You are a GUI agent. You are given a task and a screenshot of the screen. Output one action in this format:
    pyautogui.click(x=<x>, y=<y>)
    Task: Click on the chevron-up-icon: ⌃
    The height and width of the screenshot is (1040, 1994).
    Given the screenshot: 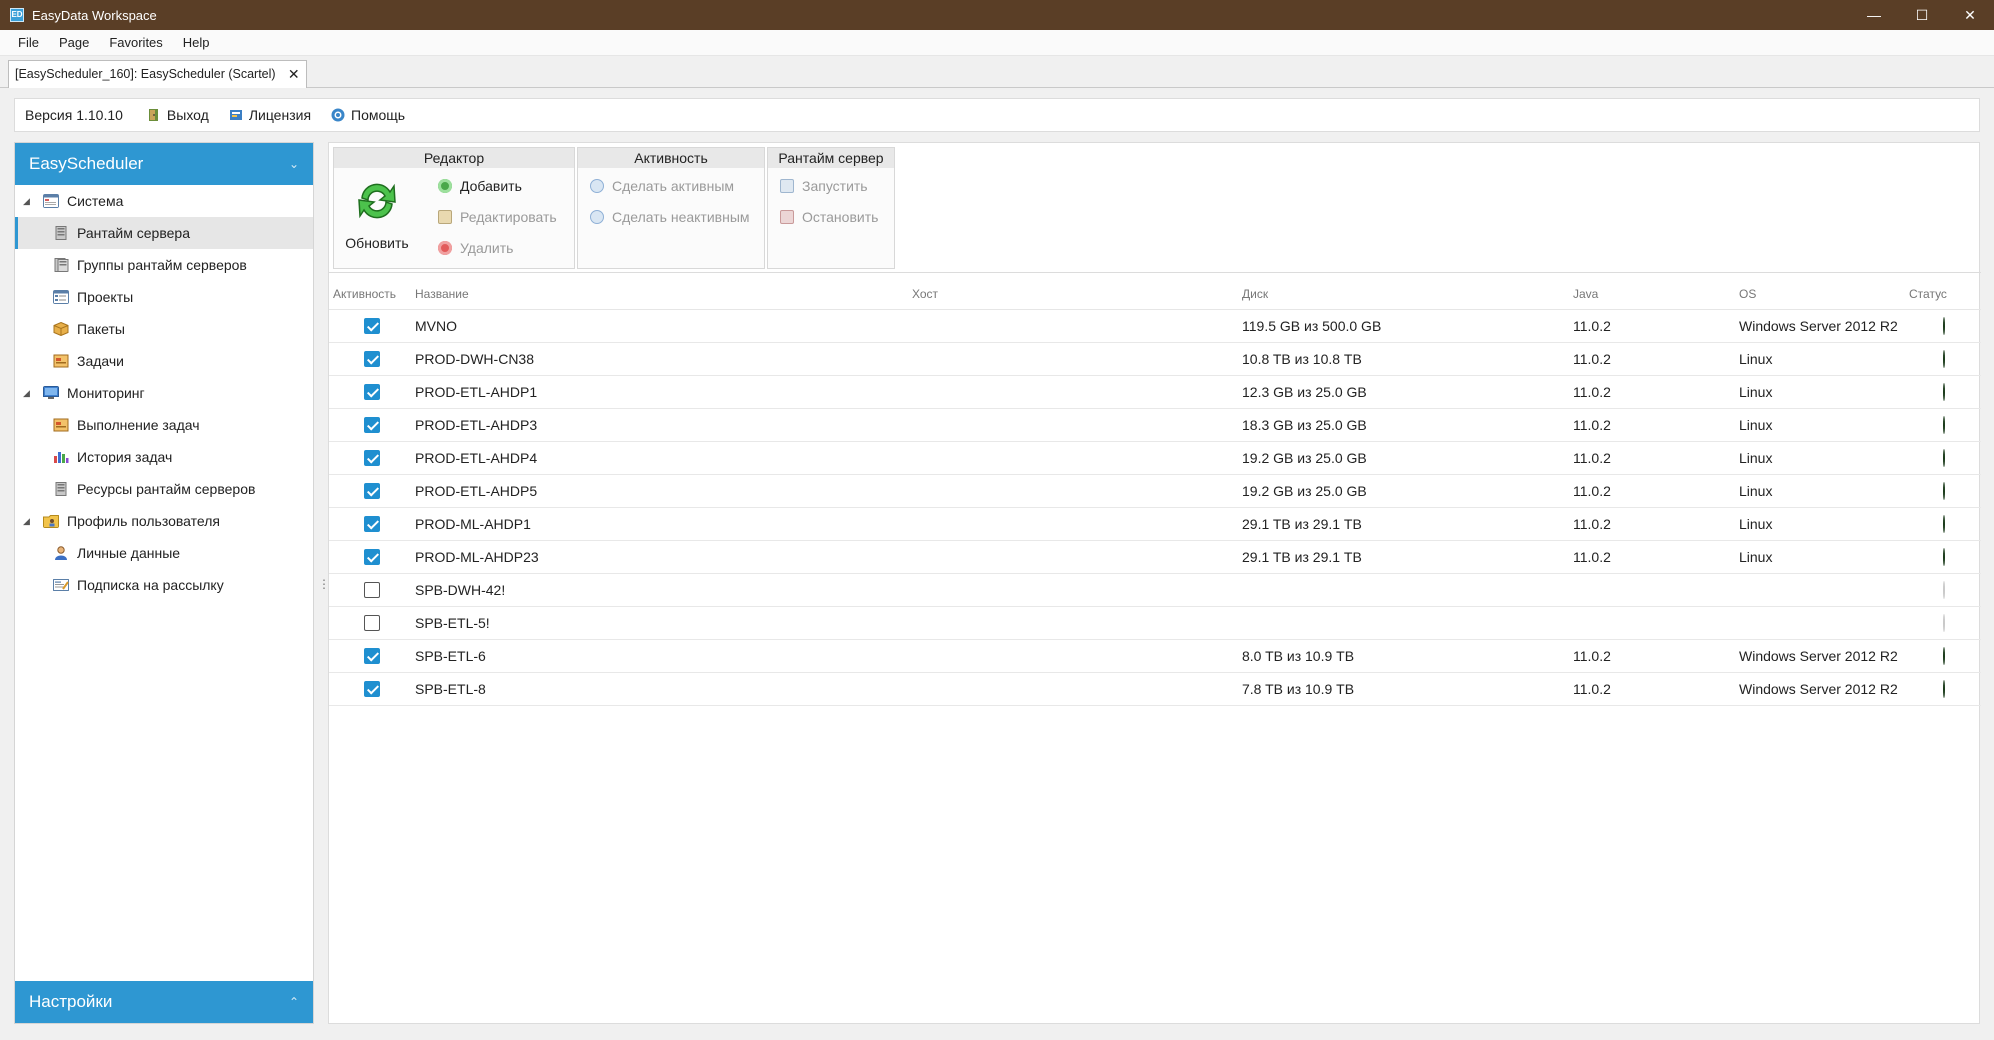 What is the action you would take?
    pyautogui.click(x=294, y=1002)
    